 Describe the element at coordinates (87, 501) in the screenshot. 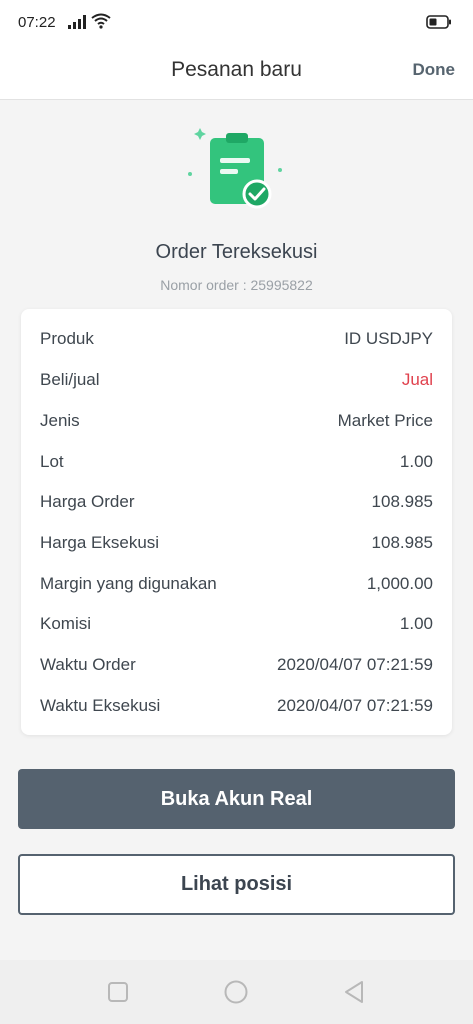

I see `detail-label: Harga Order` at that location.